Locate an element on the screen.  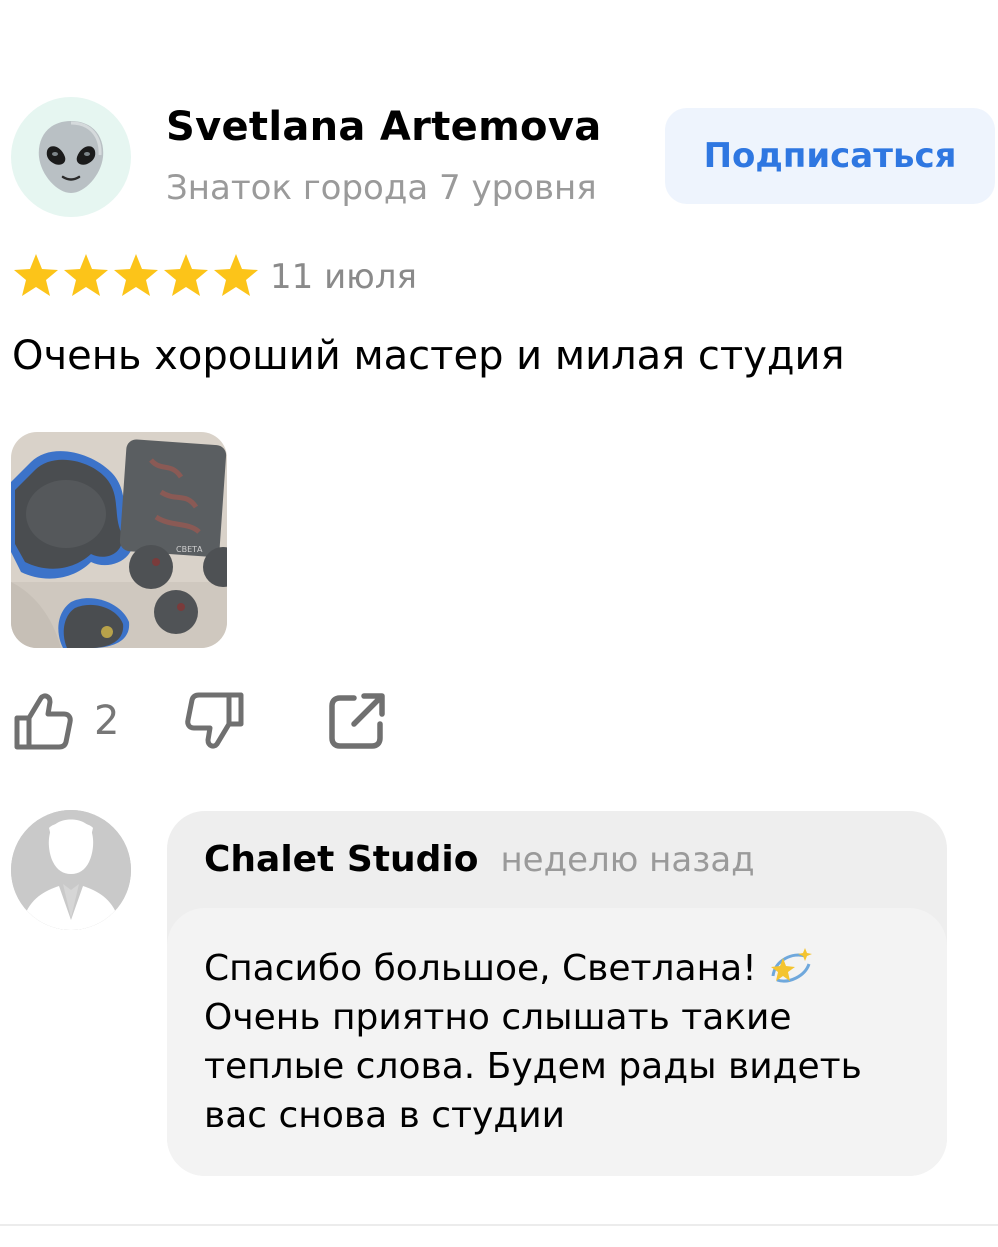
review-date: 11 июля is located at coordinates (343, 277).